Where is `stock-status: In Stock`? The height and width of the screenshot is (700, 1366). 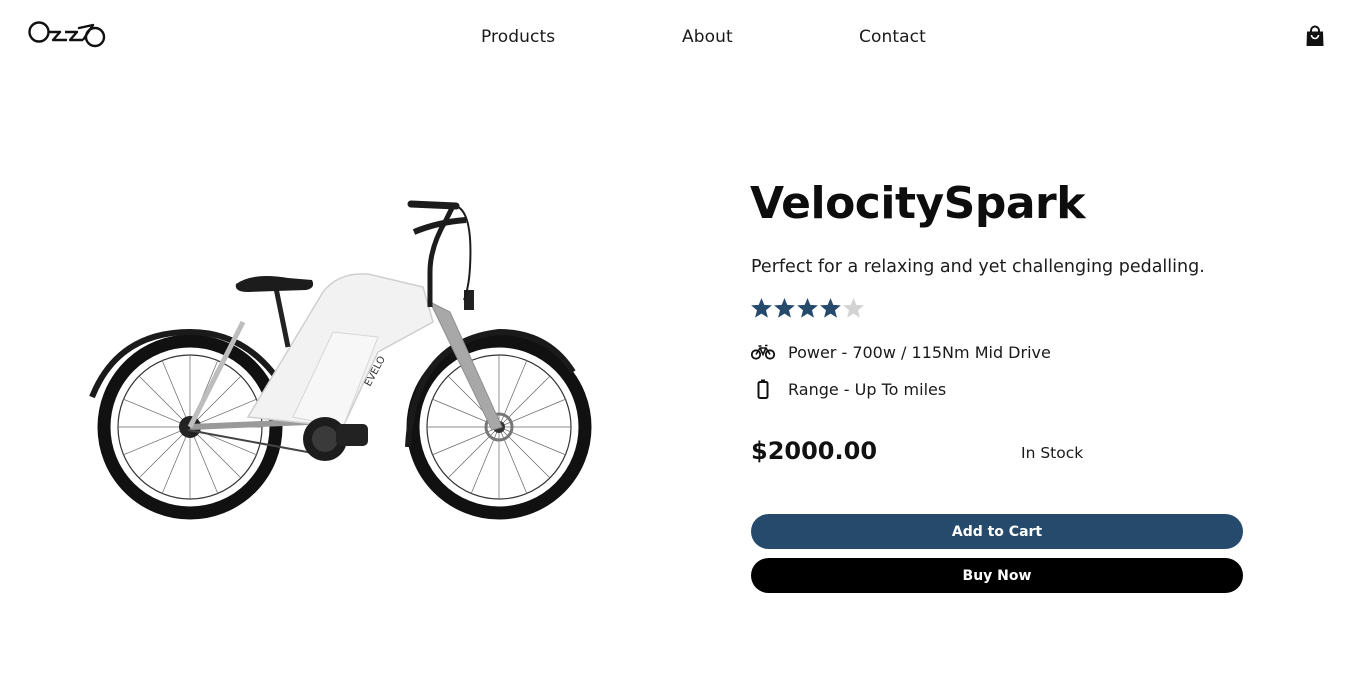
stock-status: In Stock is located at coordinates (1052, 453).